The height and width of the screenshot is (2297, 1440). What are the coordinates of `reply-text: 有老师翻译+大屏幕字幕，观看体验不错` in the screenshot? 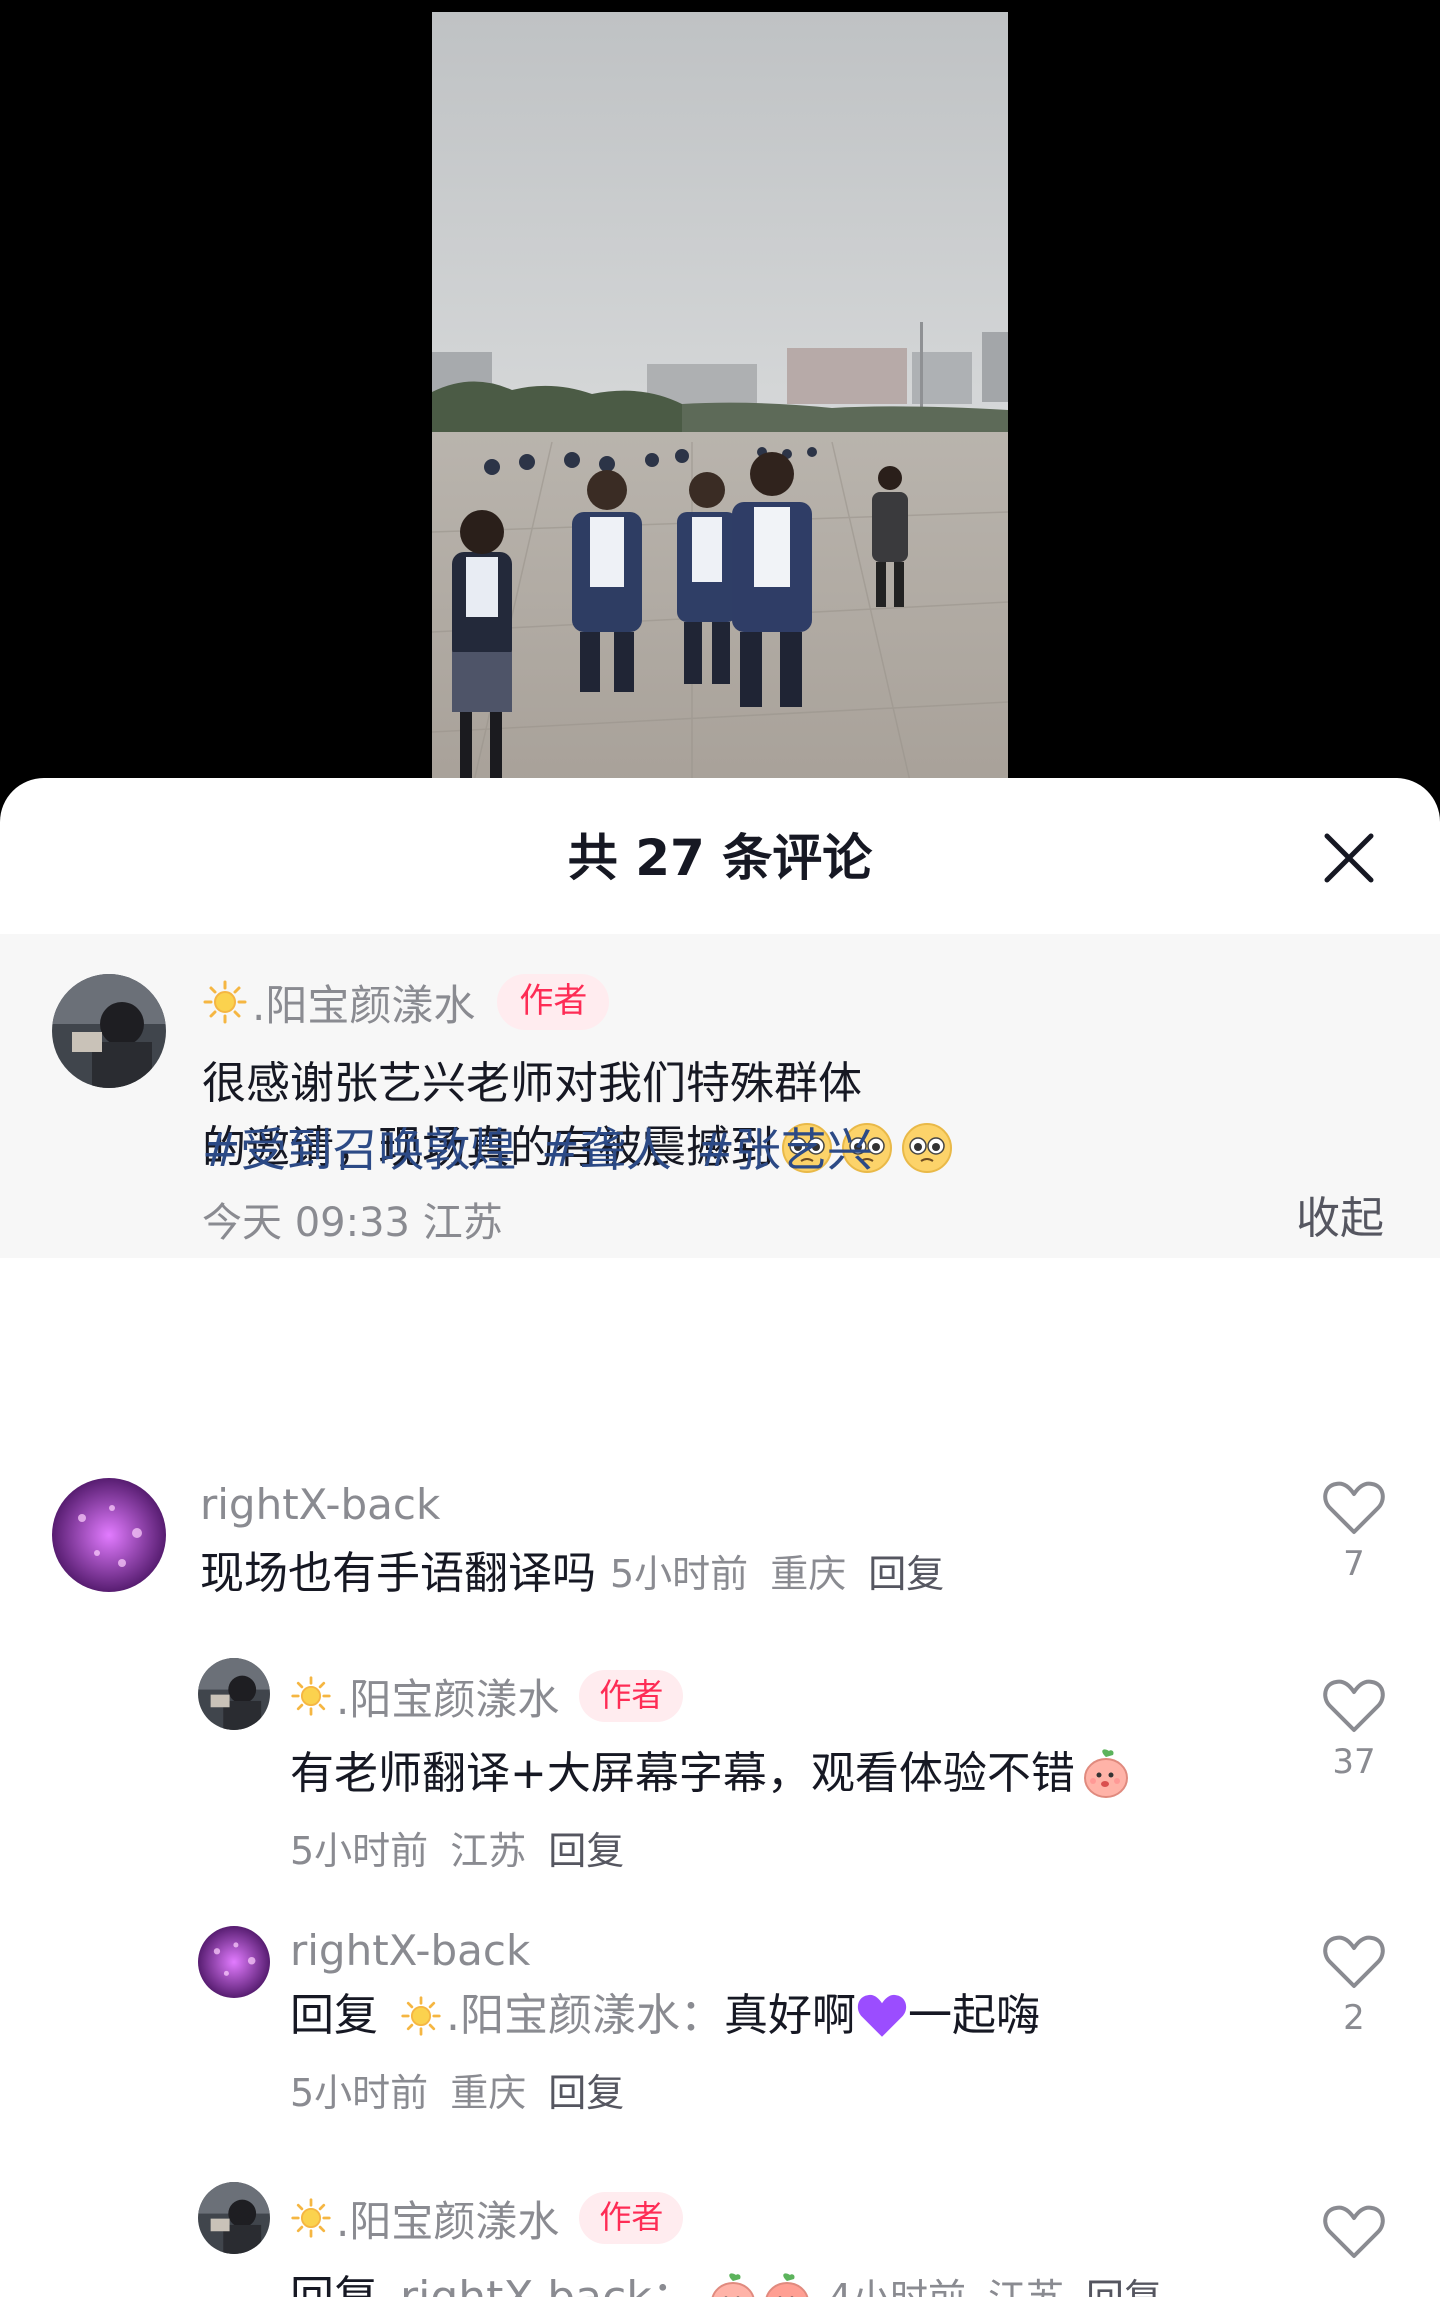 It's located at (682, 1773).